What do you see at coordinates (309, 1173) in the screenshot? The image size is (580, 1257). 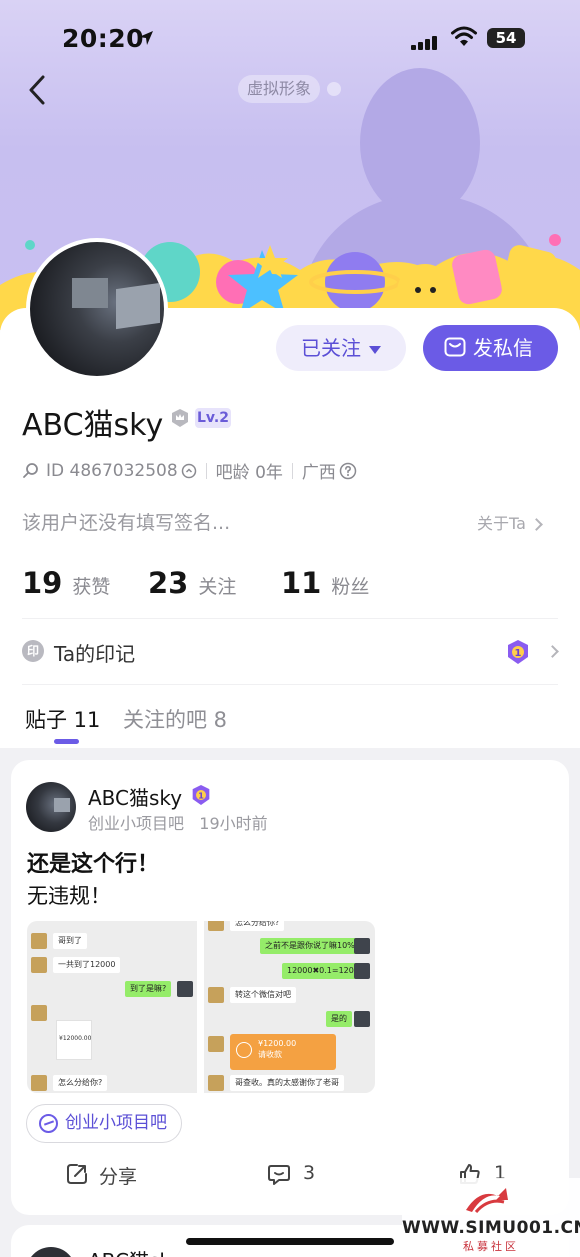 I see `comment-count: 3` at bounding box center [309, 1173].